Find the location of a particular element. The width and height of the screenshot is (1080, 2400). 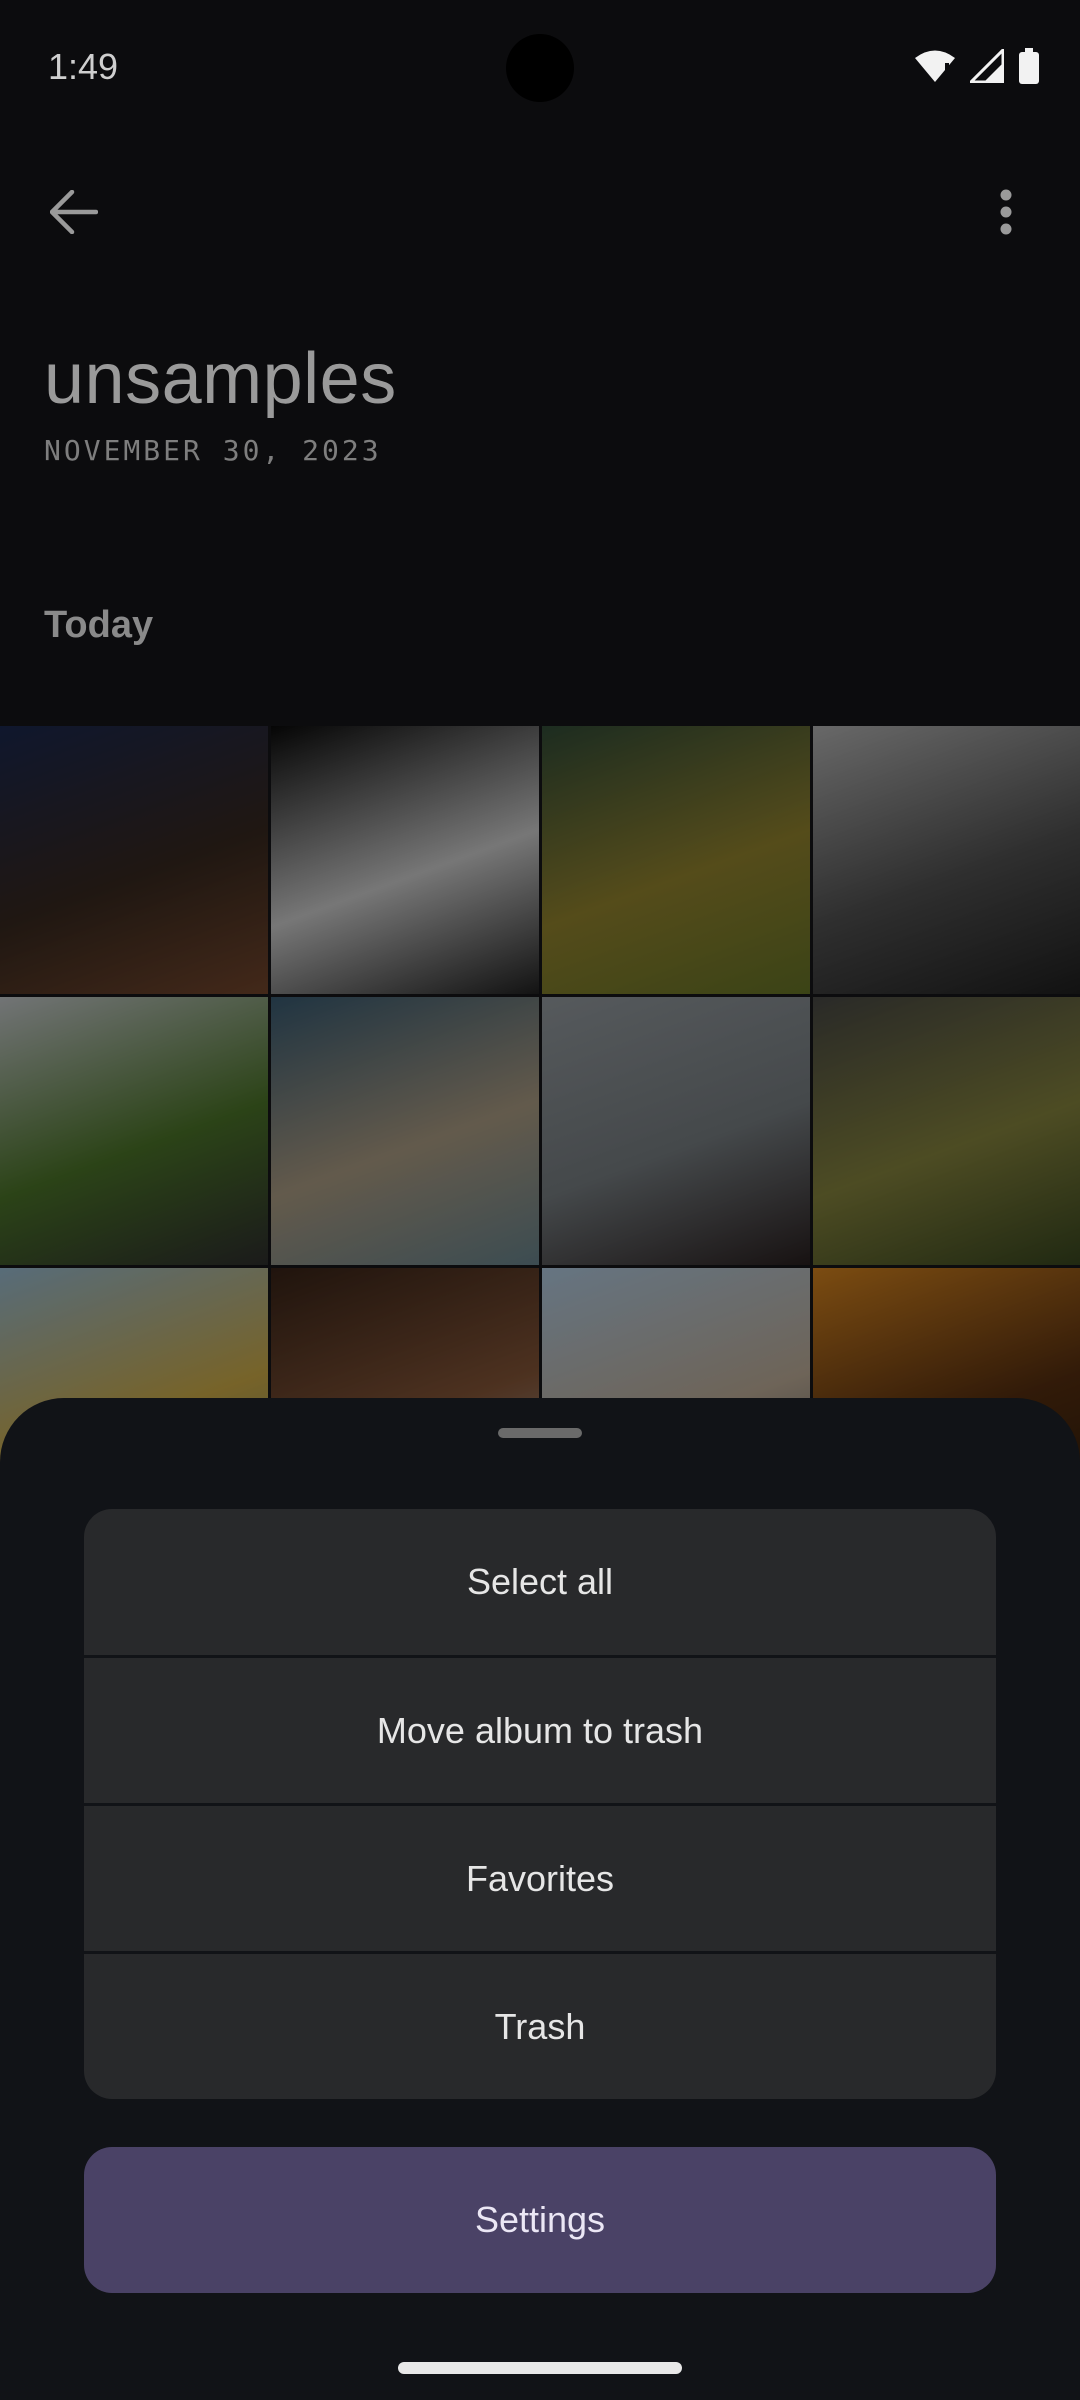

status-bar: 1:49 is located at coordinates (540, 70).